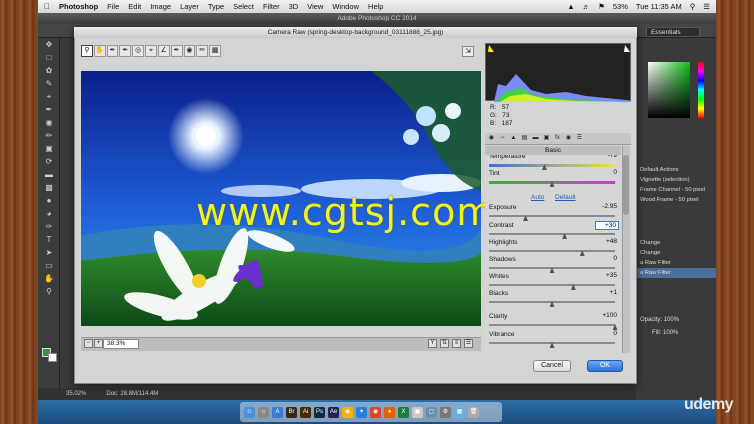 The height and width of the screenshot is (424, 754). Describe the element at coordinates (524, 138) in the screenshot. I see `hsl-tab-icon: ▤` at that location.